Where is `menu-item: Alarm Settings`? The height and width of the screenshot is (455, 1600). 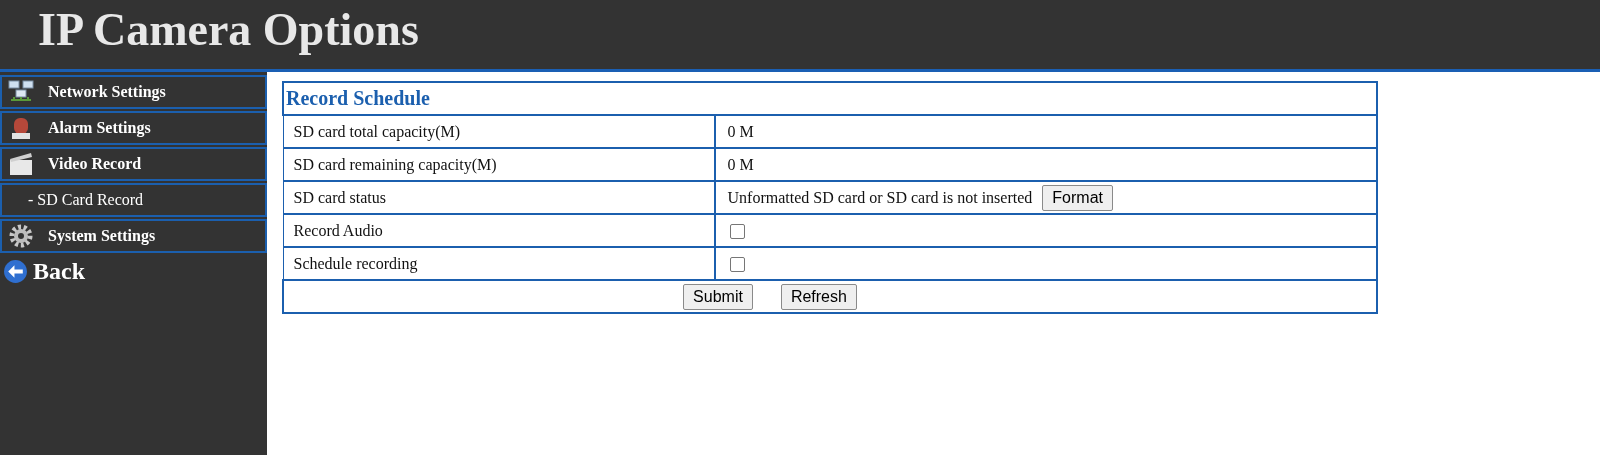
menu-item: Alarm Settings is located at coordinates (133, 128).